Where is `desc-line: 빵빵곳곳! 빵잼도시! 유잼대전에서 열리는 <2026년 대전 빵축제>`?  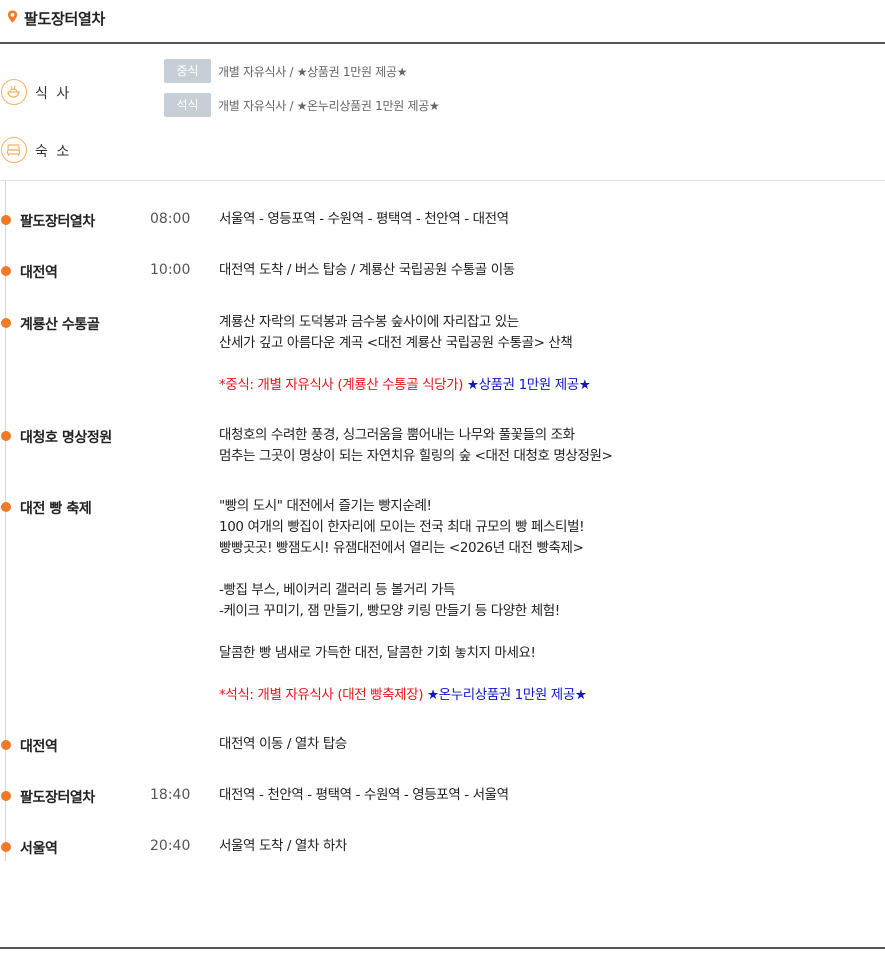
desc-line: 빵빵곳곳! 빵잼도시! 유잼대전에서 열리는 <2026년 대전 빵축제> is located at coordinates (401, 548).